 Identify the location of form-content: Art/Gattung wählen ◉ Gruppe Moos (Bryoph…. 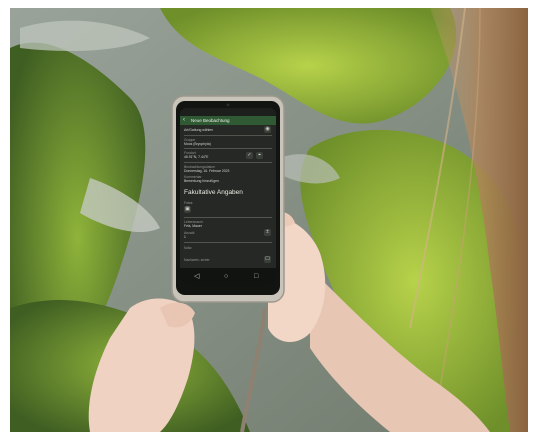
(228, 205).